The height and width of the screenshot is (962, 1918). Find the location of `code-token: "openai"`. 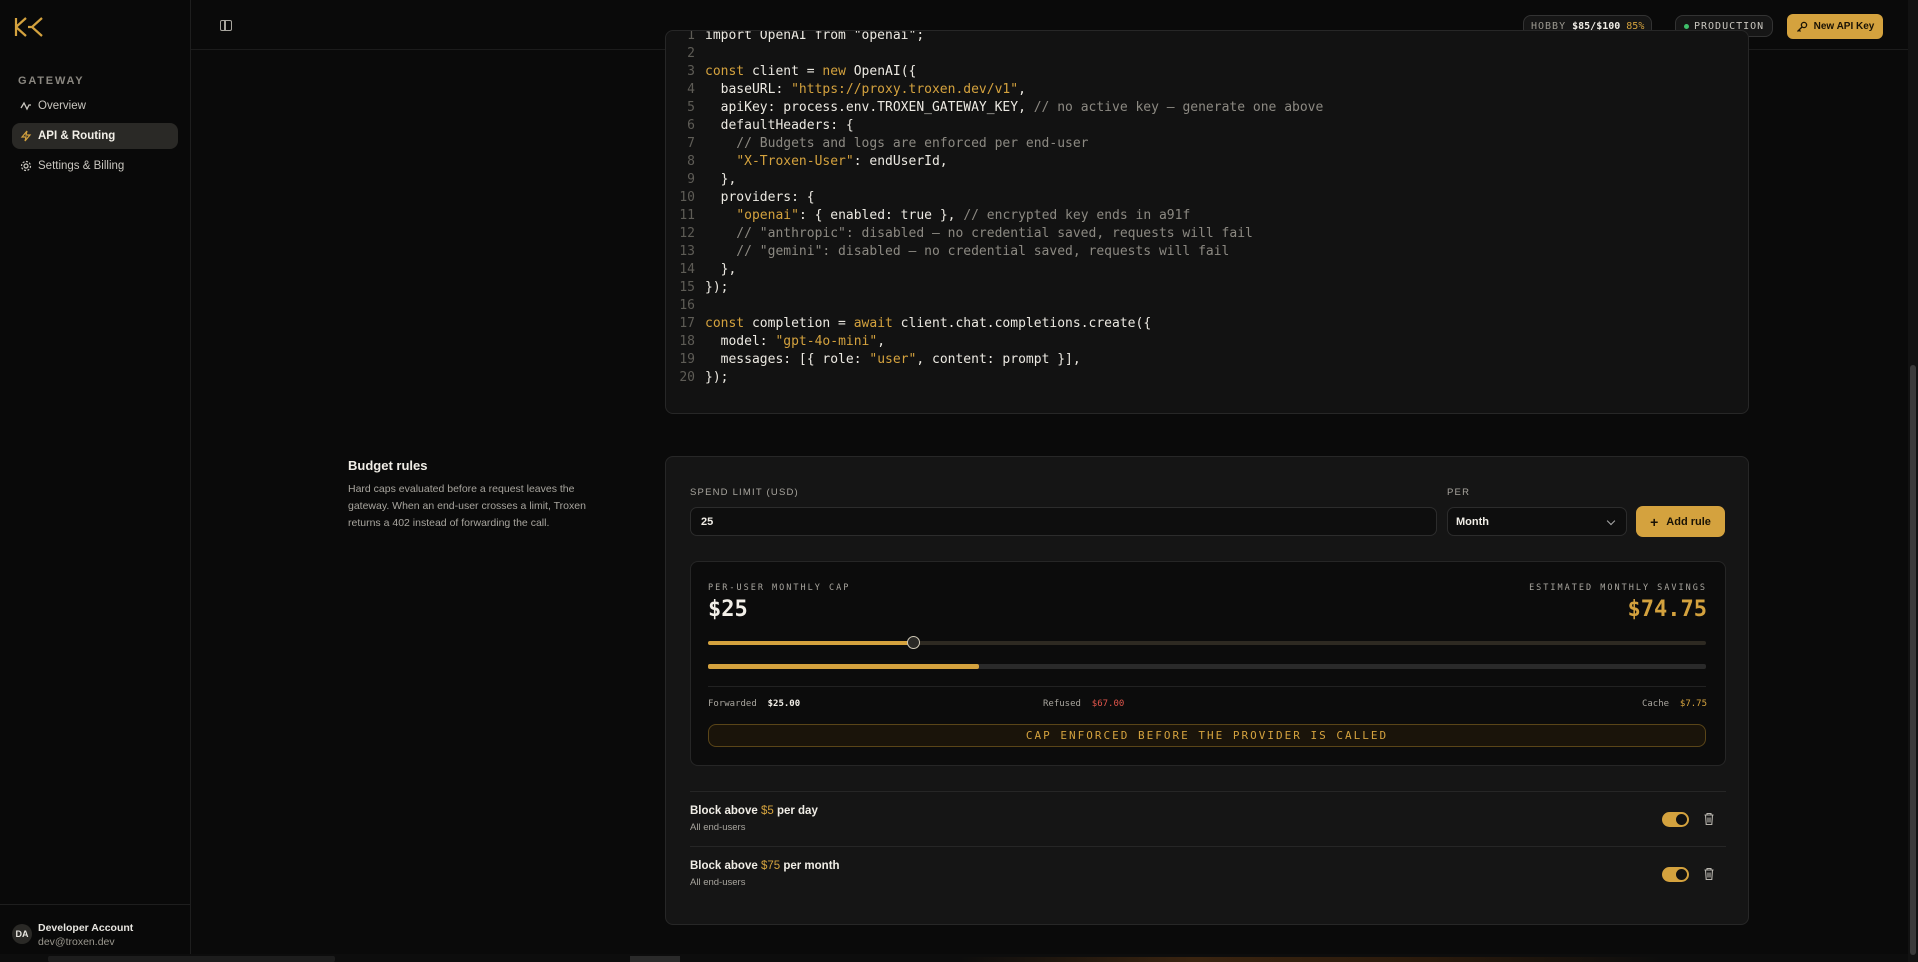

code-token: "openai" is located at coordinates (767, 215).